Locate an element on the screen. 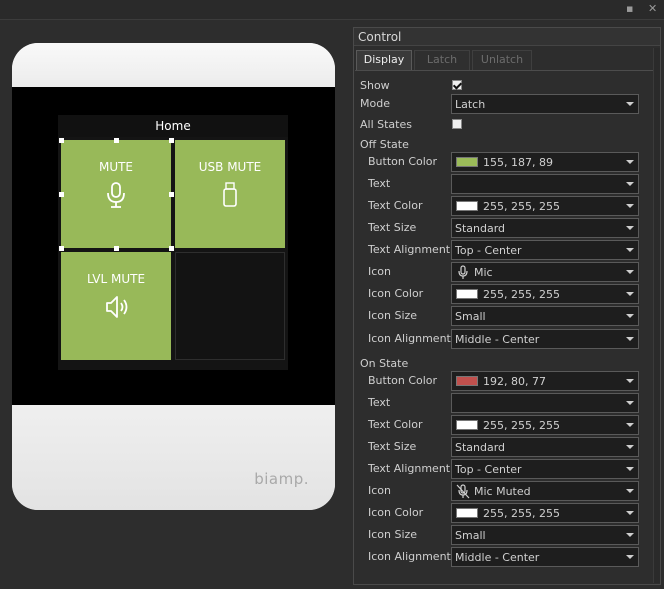 The height and width of the screenshot is (589, 664). microphone-muted-icon is located at coordinates (463, 491).